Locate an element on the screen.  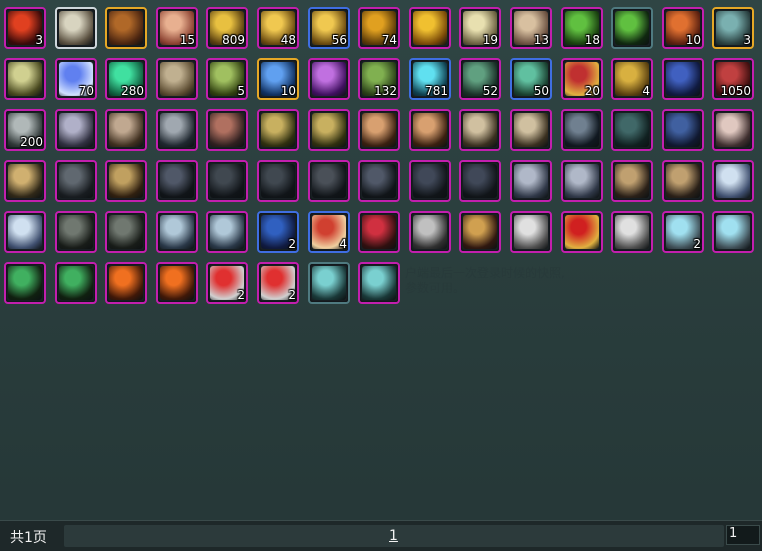
item-count: 48 is located at coordinates (288, 40).